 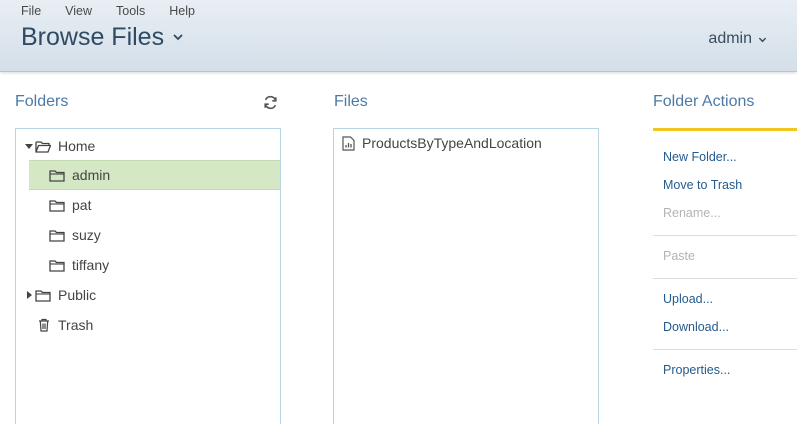 What do you see at coordinates (91, 175) in the screenshot?
I see `tree-item-label: admin` at bounding box center [91, 175].